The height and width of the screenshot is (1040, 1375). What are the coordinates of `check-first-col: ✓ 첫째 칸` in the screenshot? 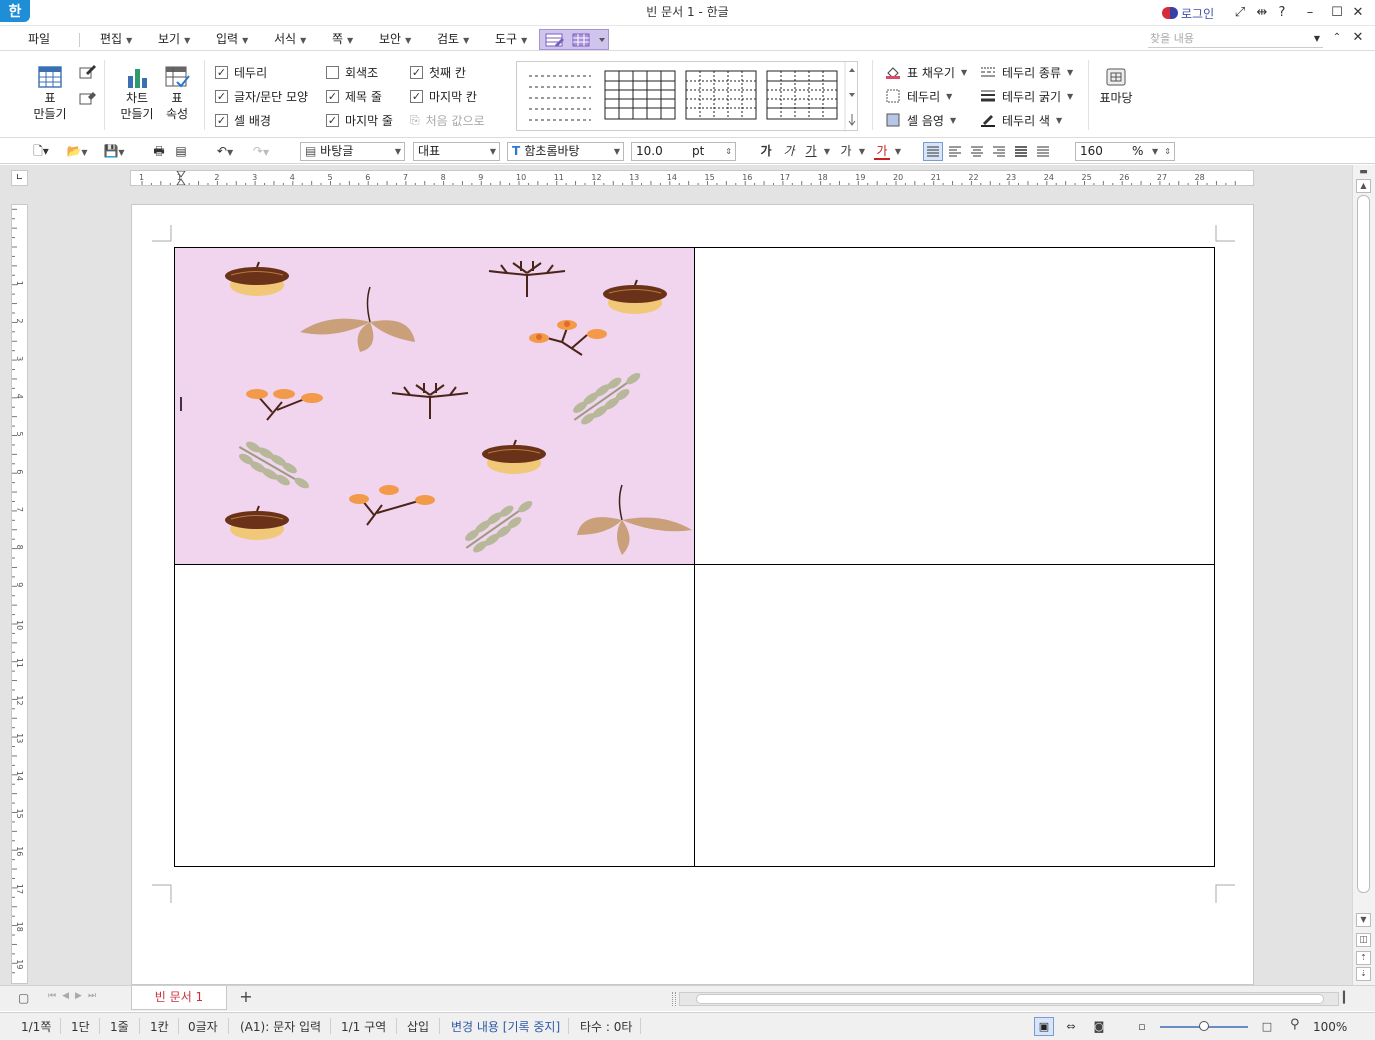 It's located at (438, 72).